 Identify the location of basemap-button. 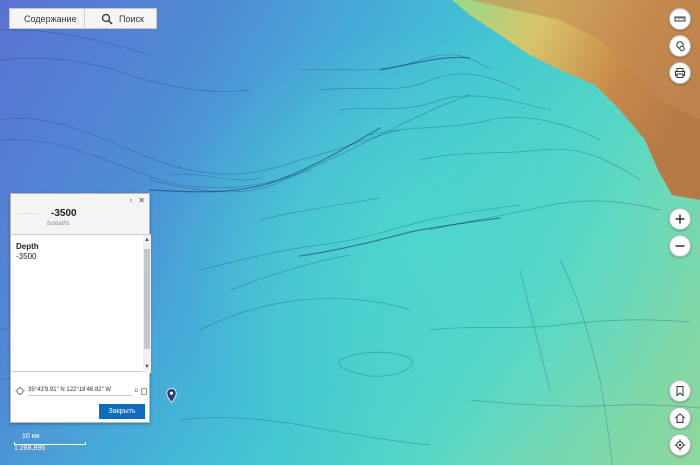
(680, 46).